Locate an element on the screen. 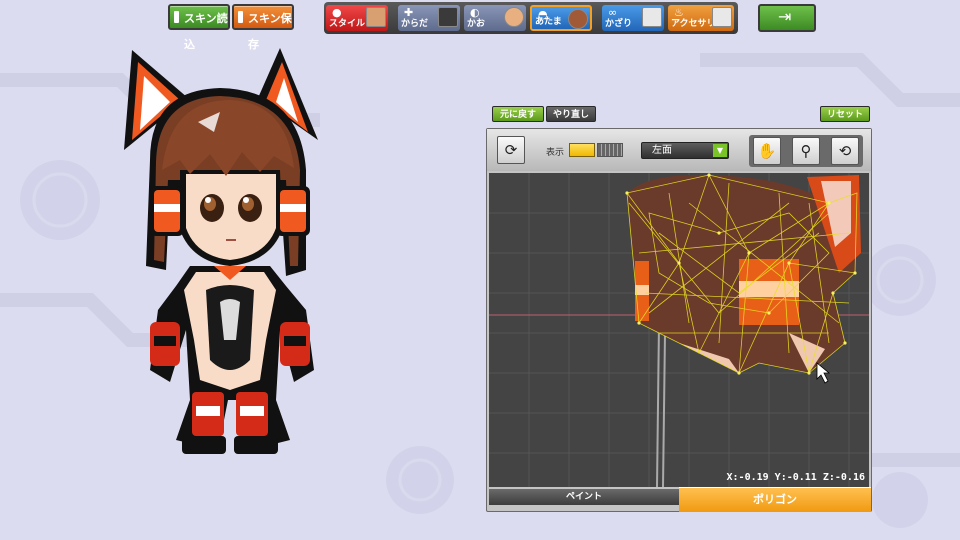 This screenshot has height=540, width=960. rotate-icon: ⟳ is located at coordinates (511, 150).